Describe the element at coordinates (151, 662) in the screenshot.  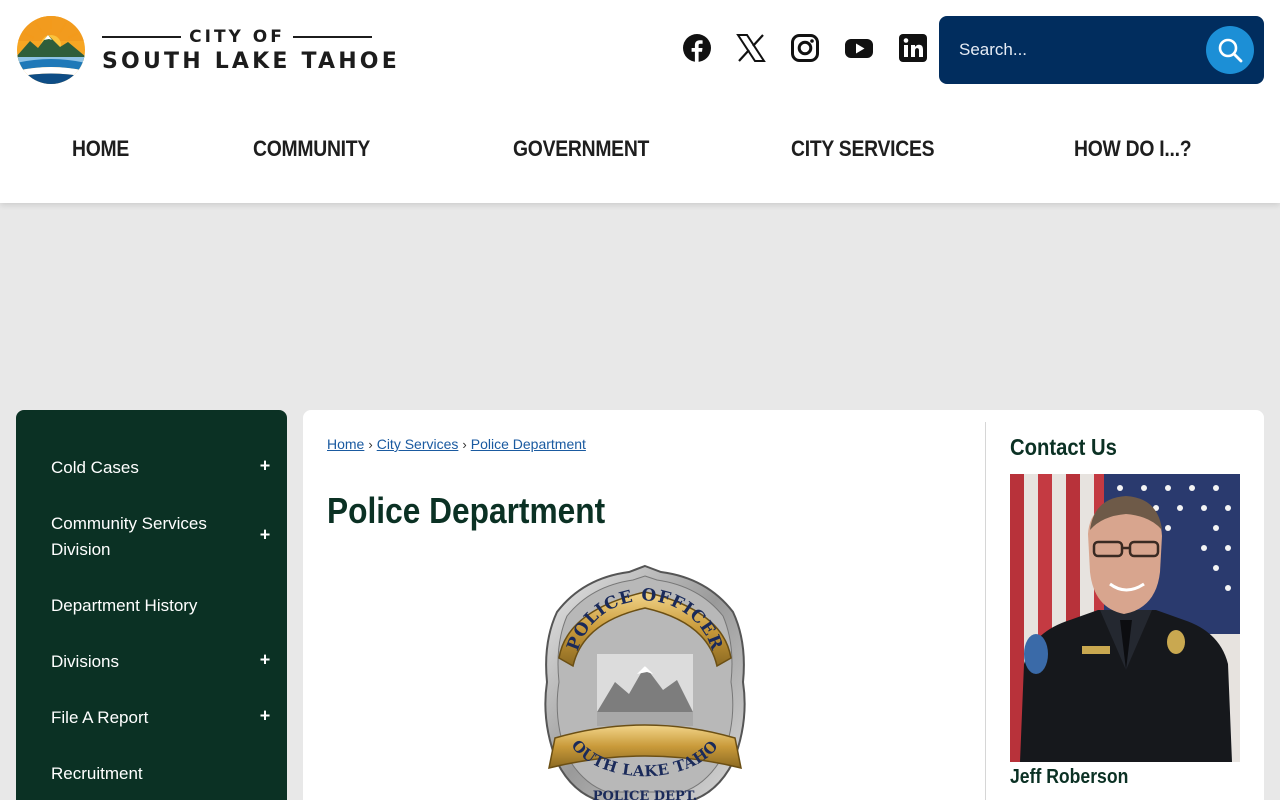
I see `sidebar-item-divisions: Divisions +` at that location.